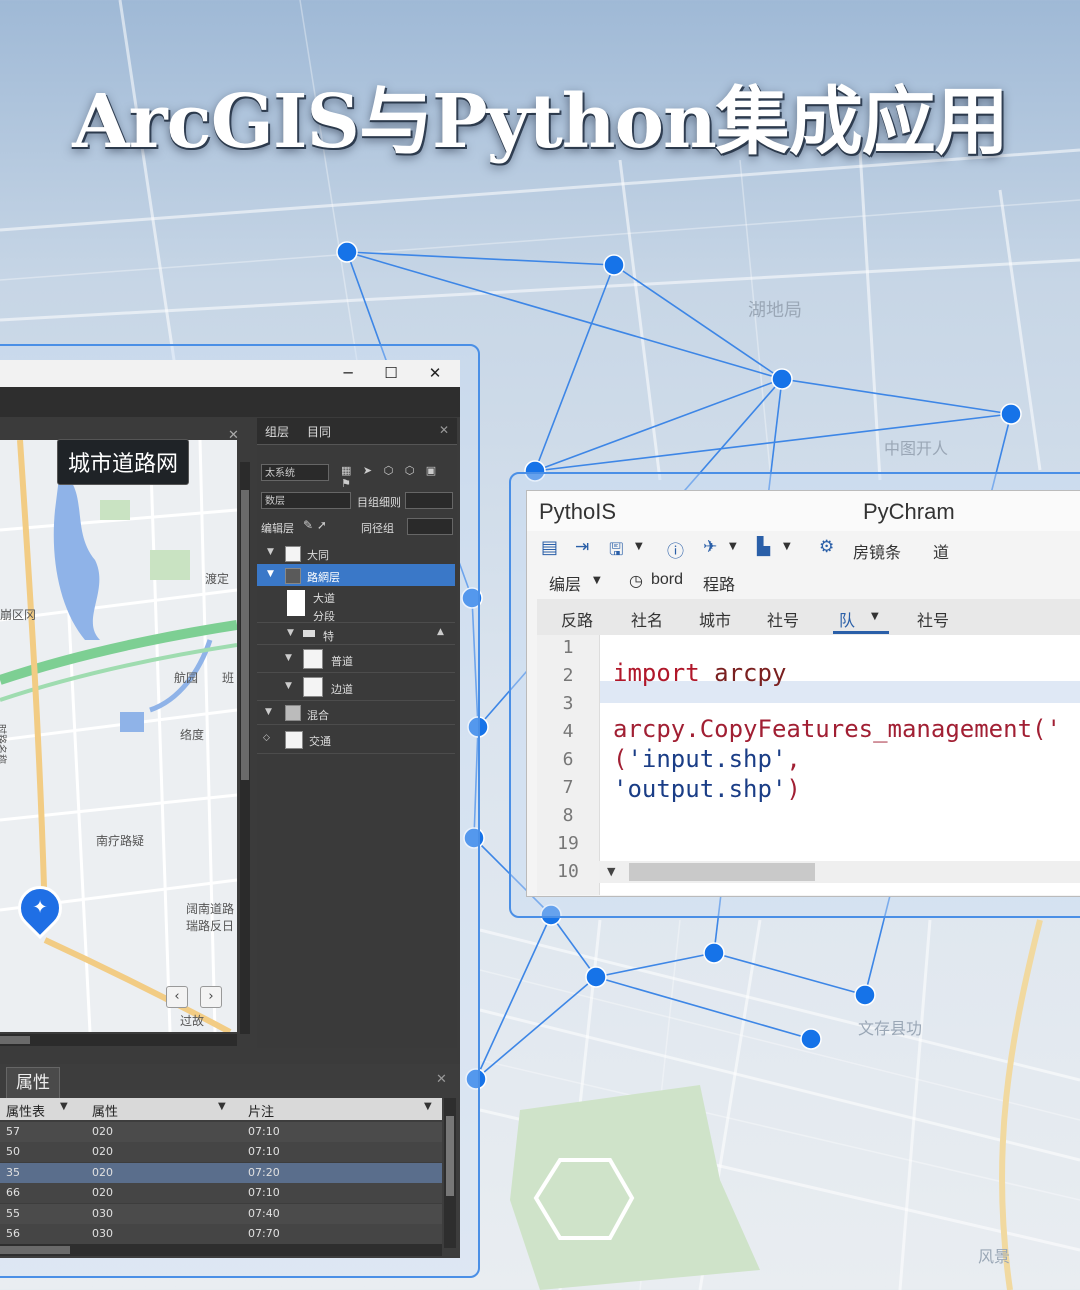 Image resolution: width=1080 pixels, height=1290 pixels. Describe the element at coordinates (837, 729) in the screenshot. I see `code-line: arcpy.CopyFeatures_management('` at that location.